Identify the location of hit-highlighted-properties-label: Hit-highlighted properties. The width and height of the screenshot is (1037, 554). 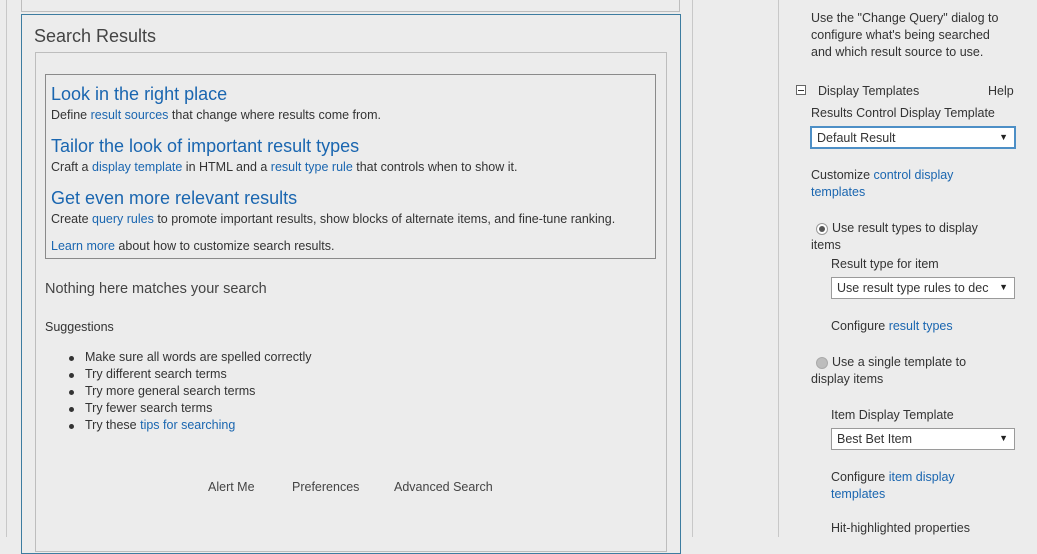
(900, 528).